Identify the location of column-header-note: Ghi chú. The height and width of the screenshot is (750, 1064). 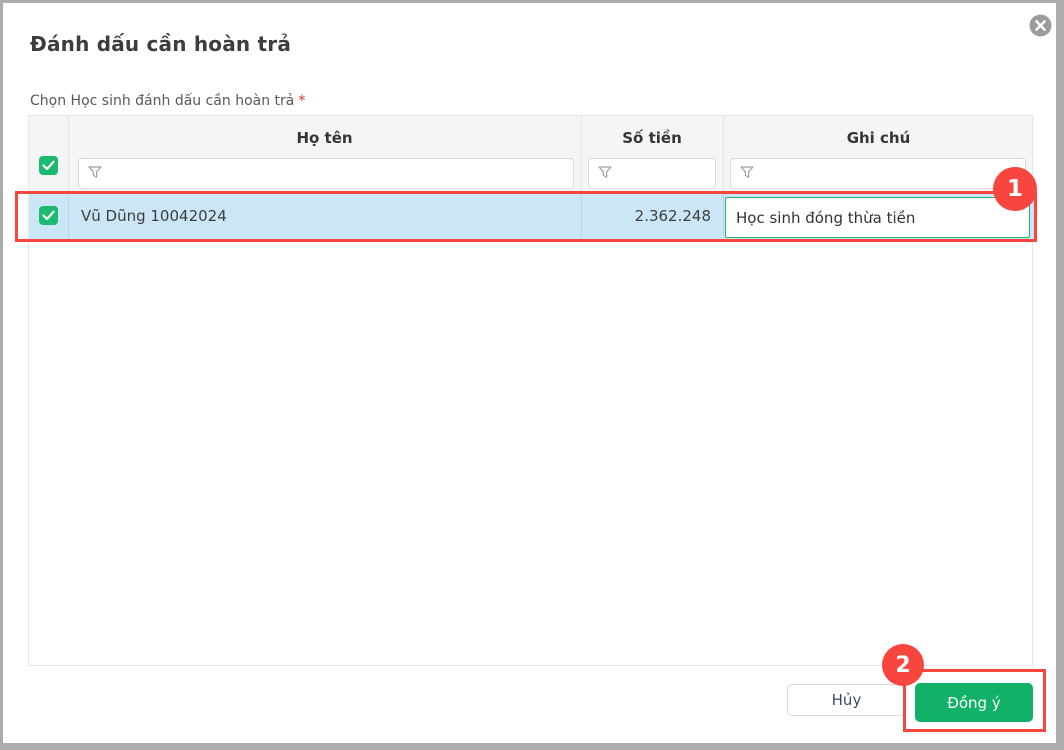
(878, 138).